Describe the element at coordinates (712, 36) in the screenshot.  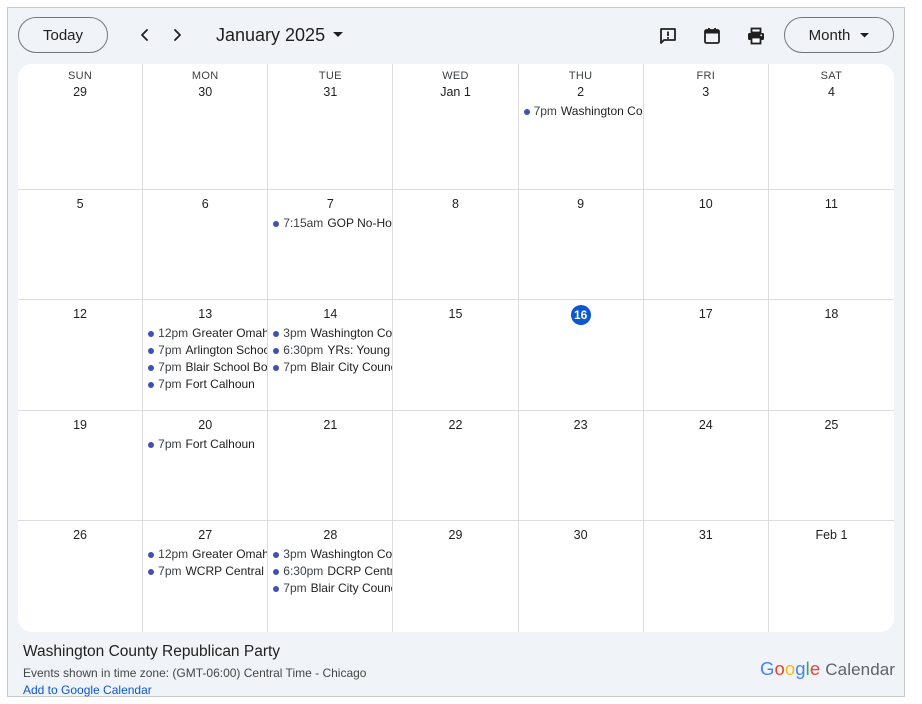
I see `open-calendar-button` at that location.